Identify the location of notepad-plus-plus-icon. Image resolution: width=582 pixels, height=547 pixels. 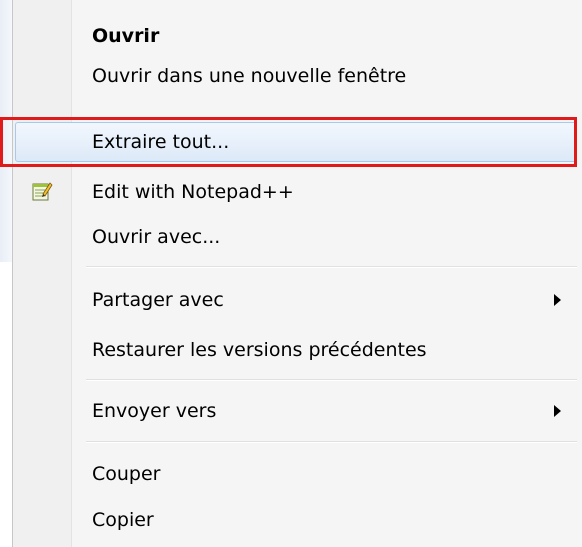
(42, 191).